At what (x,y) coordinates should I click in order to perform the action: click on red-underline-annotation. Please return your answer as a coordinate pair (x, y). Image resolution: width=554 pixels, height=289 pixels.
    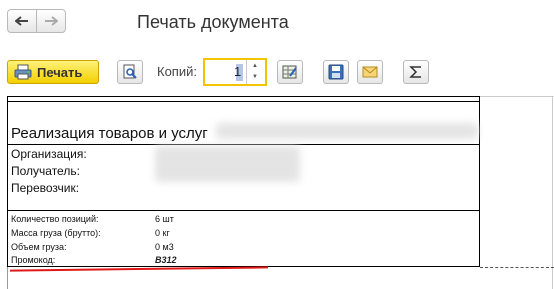
    Looking at the image, I should click on (139, 269).